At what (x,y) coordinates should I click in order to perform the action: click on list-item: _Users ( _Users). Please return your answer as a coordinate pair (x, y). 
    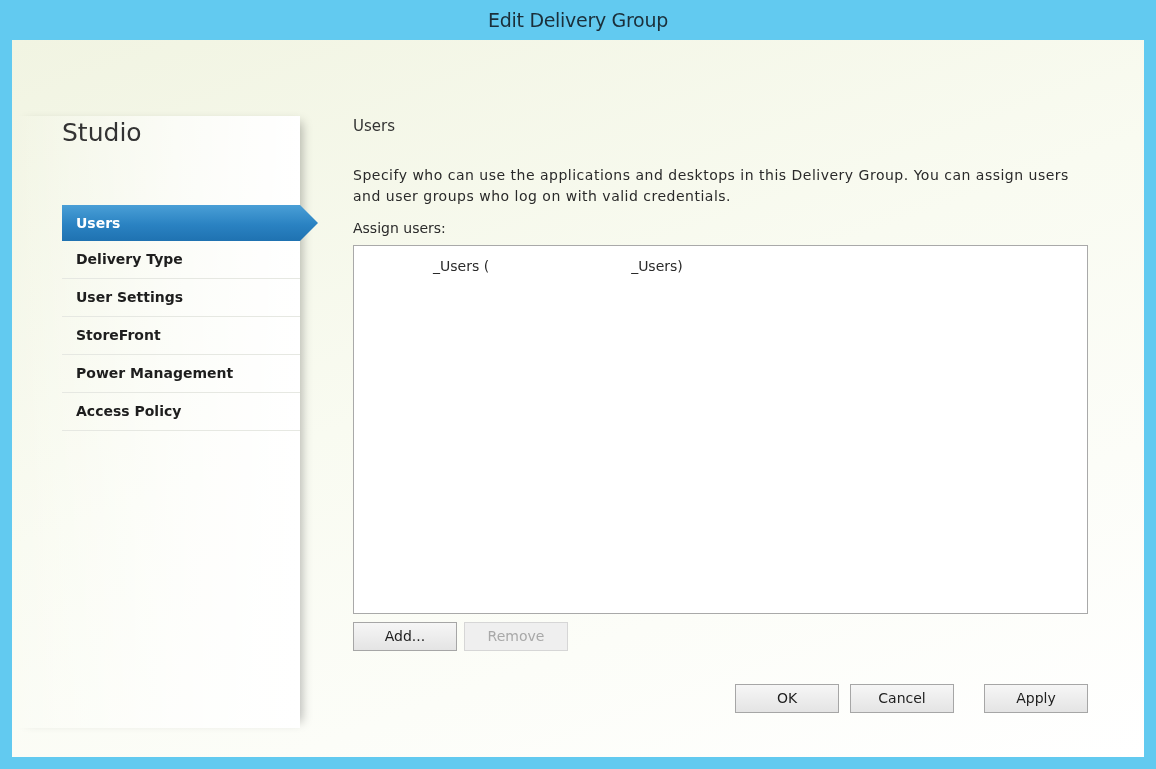
    Looking at the image, I should click on (558, 266).